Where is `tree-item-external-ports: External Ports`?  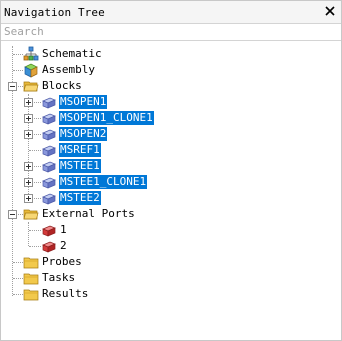 tree-item-external-ports: External Ports is located at coordinates (79, 214).